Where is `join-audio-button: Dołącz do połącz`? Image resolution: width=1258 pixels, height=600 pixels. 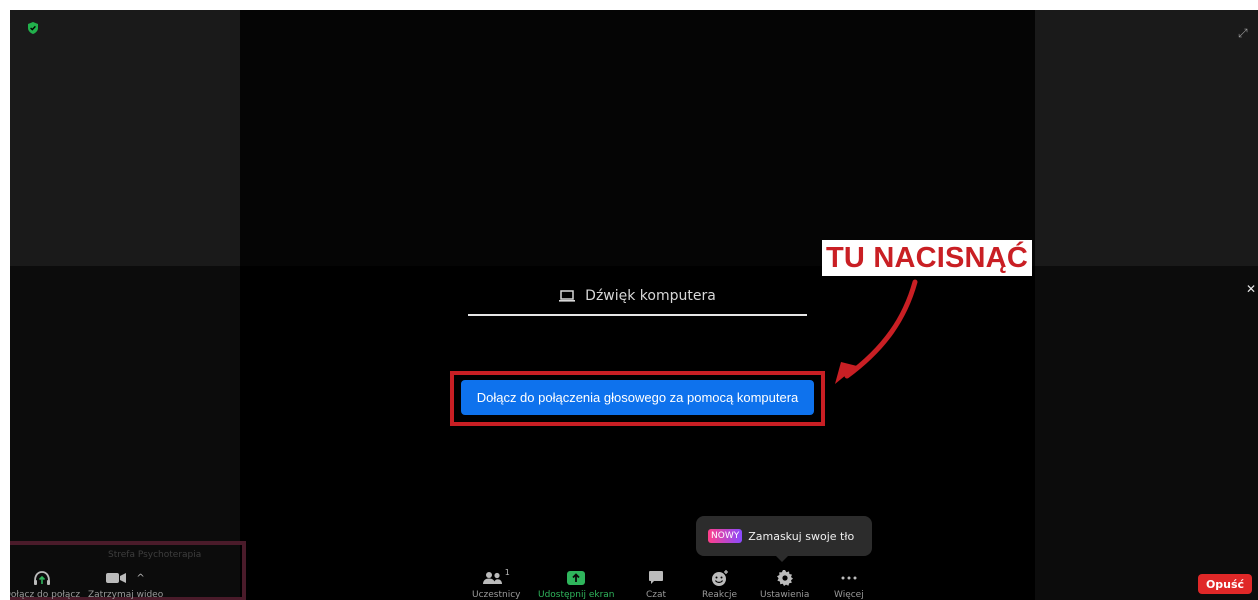
join-audio-button: Dołącz do połącz is located at coordinates (45, 584).